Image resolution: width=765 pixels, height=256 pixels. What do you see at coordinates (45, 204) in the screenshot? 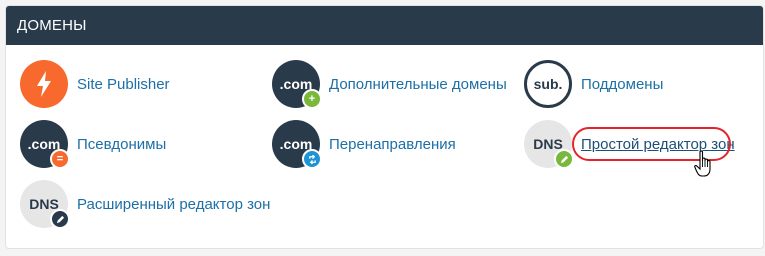
I see `dns-advanced-icon: DNS` at bounding box center [45, 204].